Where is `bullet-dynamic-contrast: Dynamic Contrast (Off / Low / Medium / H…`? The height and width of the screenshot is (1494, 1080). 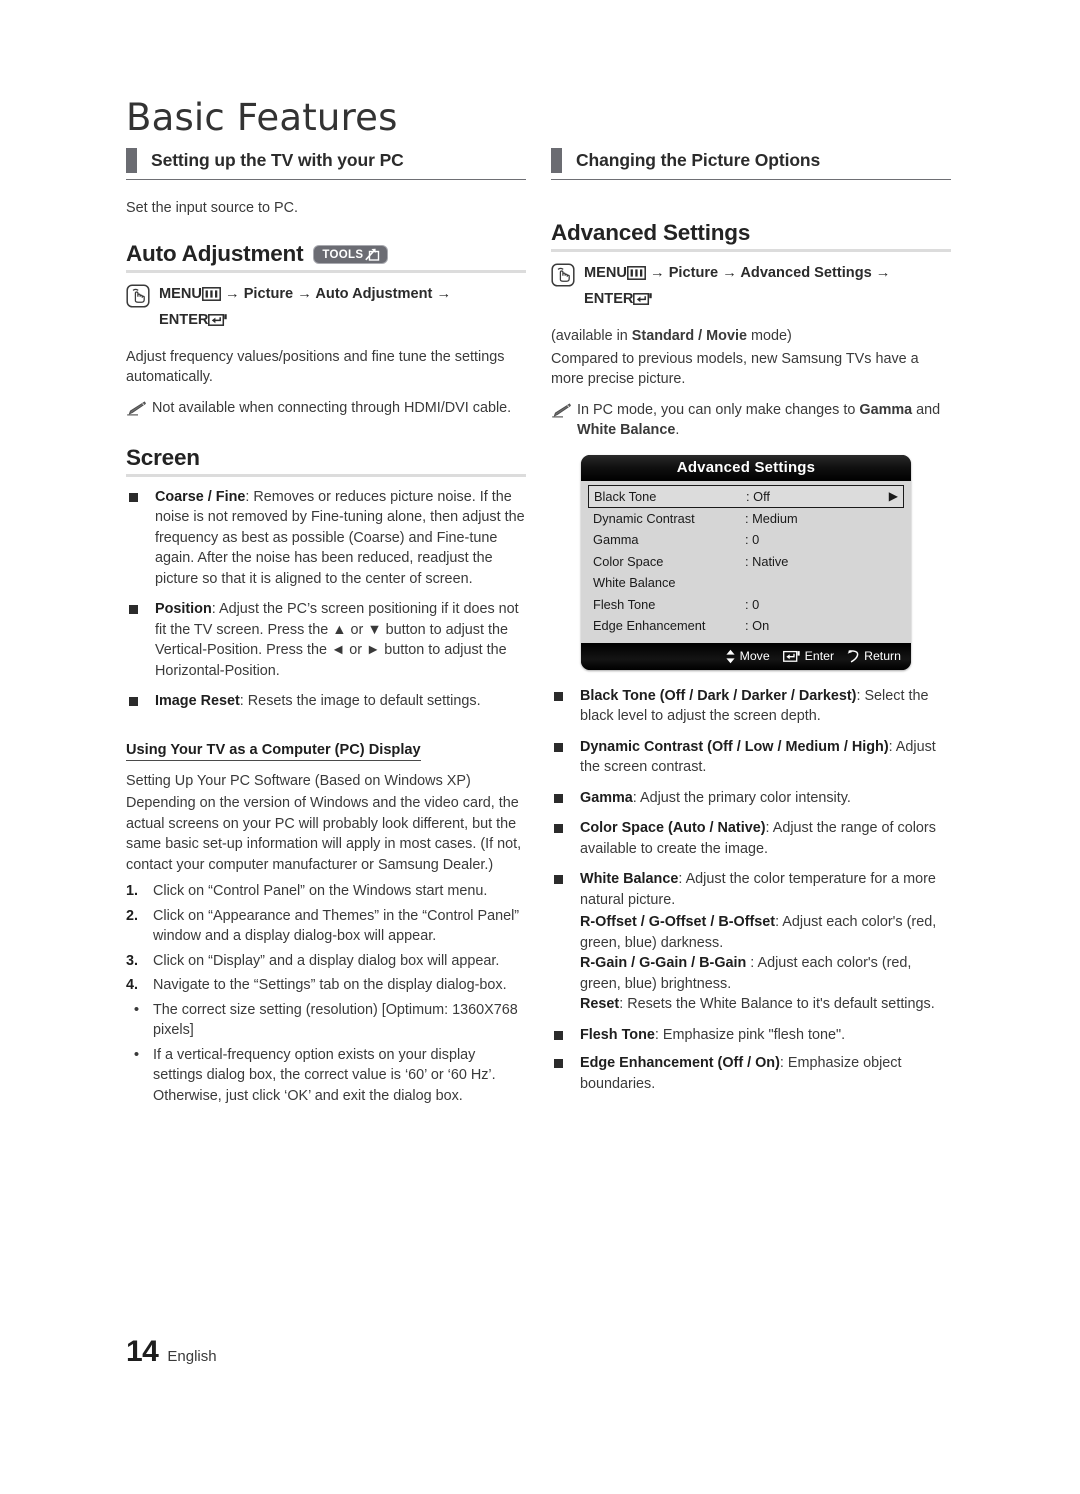
bullet-dynamic-contrast: Dynamic Contrast (Off / Low / Medium / H… is located at coordinates (751, 757).